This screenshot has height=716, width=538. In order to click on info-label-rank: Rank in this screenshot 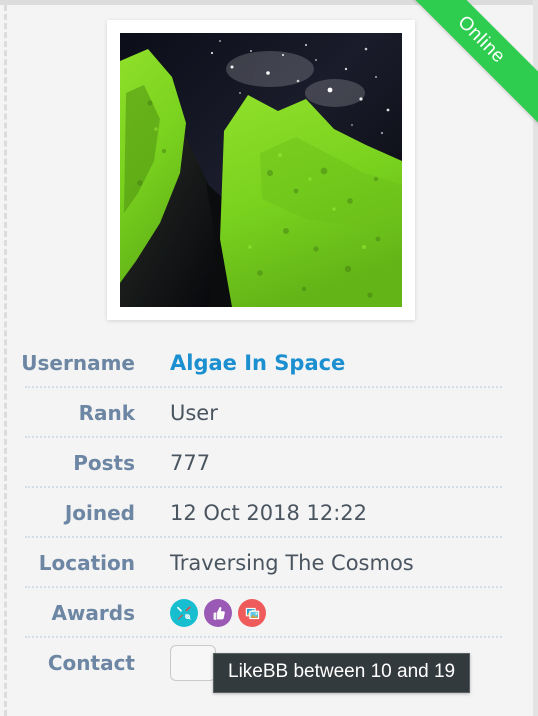, I will do `click(106, 413)`.